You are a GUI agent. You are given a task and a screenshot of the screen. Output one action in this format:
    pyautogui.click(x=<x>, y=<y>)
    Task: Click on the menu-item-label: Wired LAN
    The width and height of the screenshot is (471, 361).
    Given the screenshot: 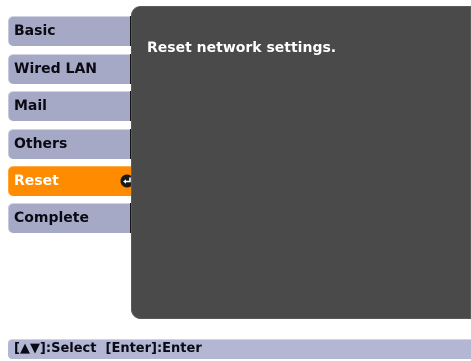 What is the action you would take?
    pyautogui.click(x=56, y=69)
    